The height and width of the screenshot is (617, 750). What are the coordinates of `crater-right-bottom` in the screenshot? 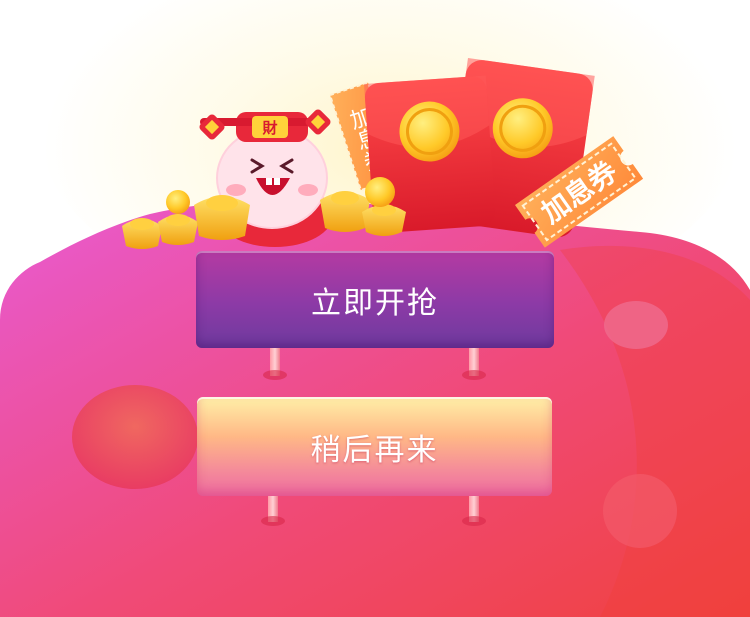 It's located at (640, 511).